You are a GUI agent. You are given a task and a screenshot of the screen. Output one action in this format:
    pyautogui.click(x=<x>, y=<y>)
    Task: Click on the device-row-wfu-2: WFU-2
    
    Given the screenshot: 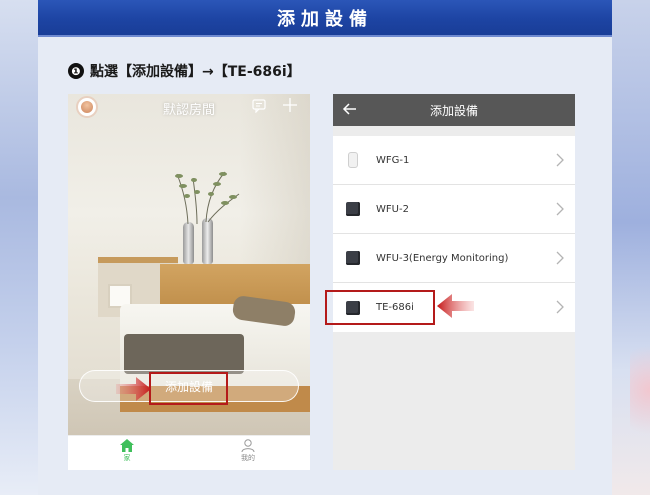 What is the action you would take?
    pyautogui.click(x=454, y=209)
    